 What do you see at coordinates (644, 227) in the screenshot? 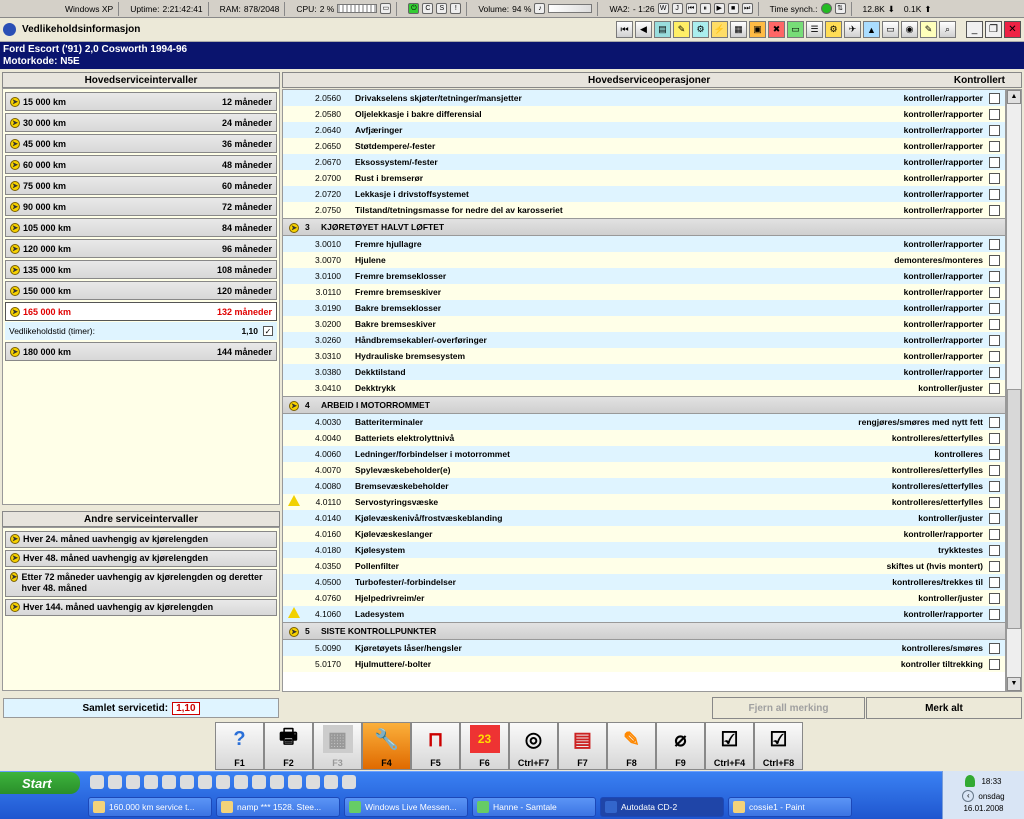
I see `section-header: ➤ 3 KJØRETØYET HALVT LØFTET` at bounding box center [644, 227].